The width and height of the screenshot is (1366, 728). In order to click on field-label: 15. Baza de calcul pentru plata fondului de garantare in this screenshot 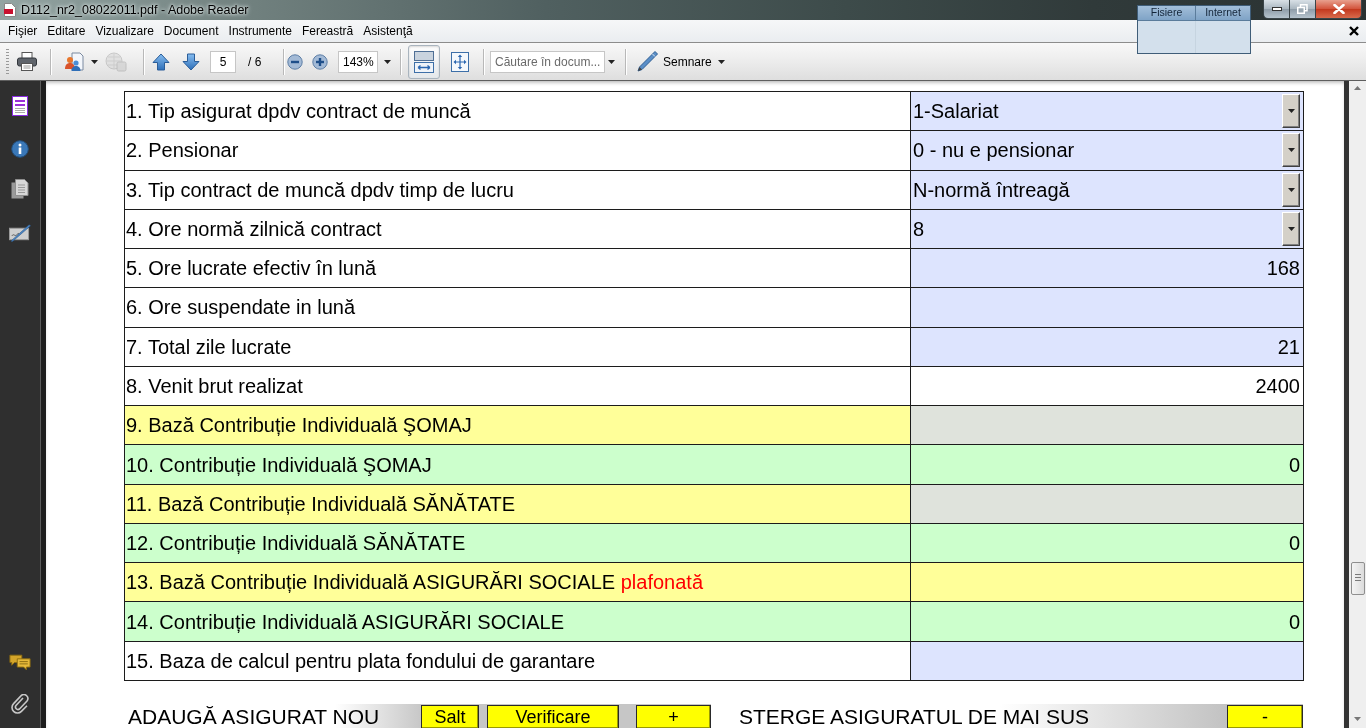, I will do `click(517, 661)`.